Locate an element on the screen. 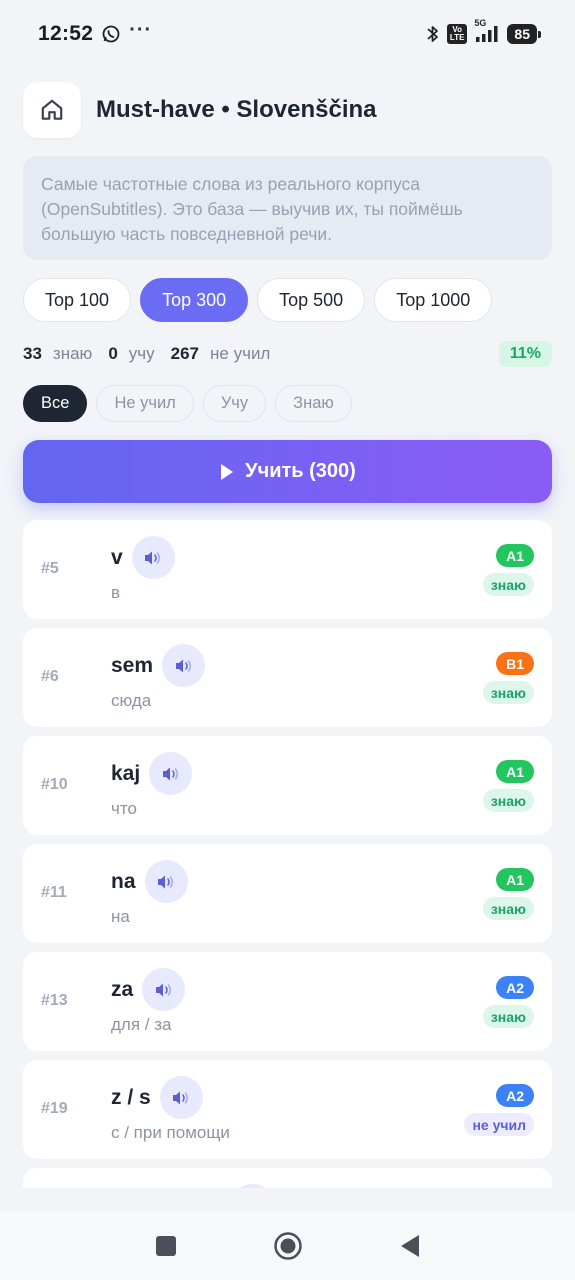 This screenshot has height=1280, width=575. word-card: #5 v в A1 знаю is located at coordinates (287, 569).